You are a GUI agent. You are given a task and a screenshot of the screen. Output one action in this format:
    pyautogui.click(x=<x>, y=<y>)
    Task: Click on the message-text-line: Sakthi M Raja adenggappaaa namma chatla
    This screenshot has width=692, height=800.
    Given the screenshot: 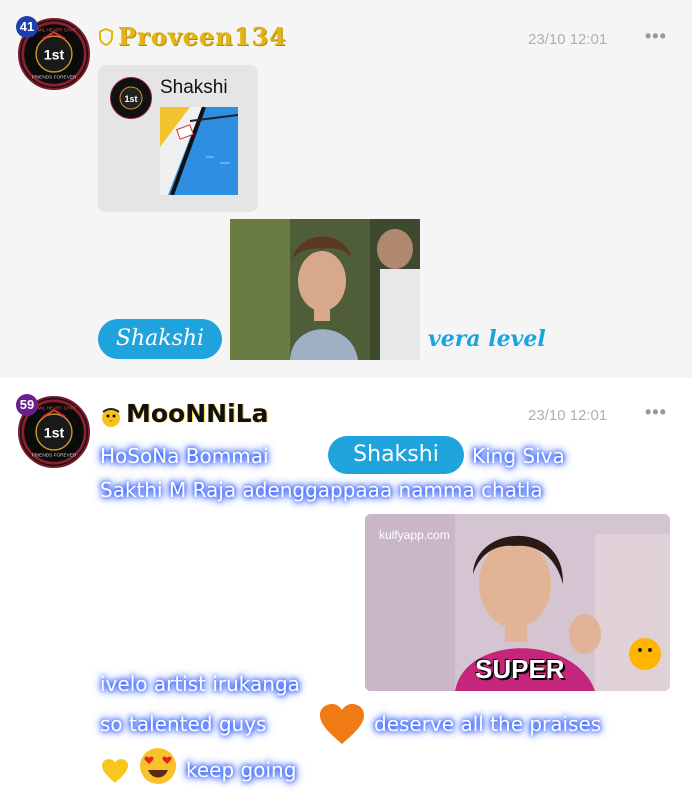 What is the action you would take?
    pyautogui.click(x=321, y=490)
    